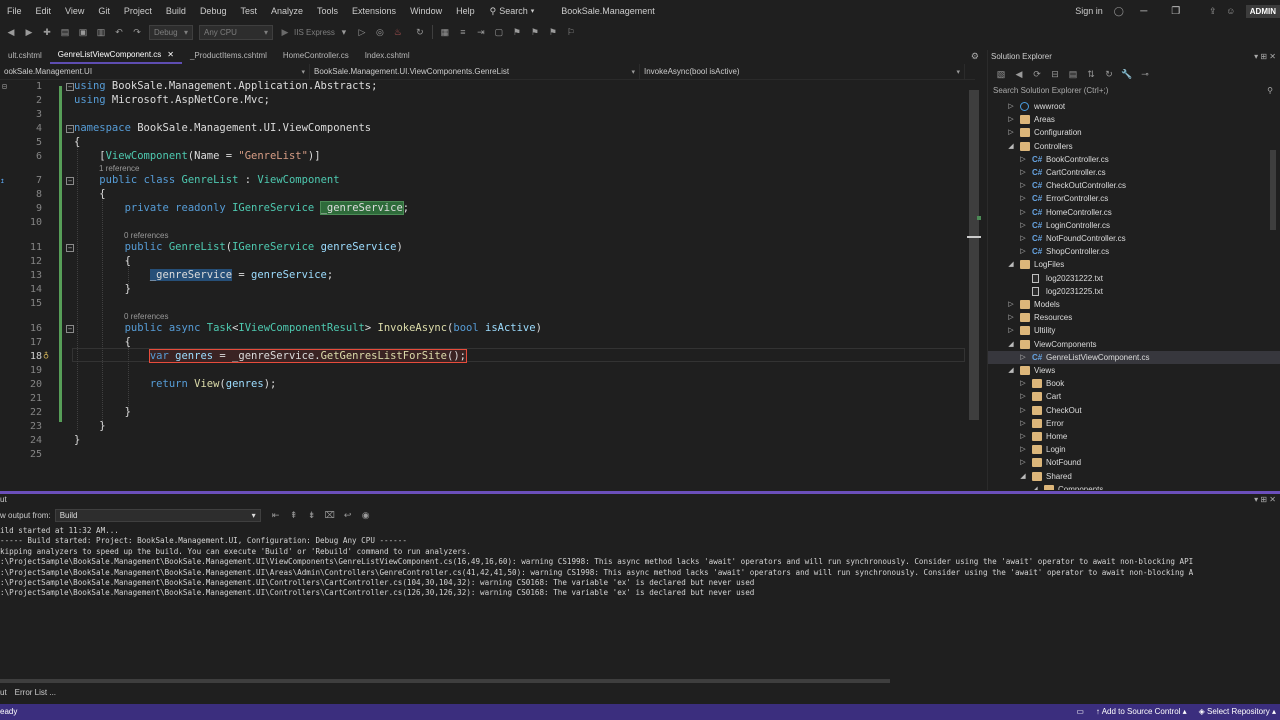 Image resolution: width=1280 pixels, height=720 pixels. Describe the element at coordinates (635, 682) in the screenshot. I see `output-horizontal-scrollbar` at that location.